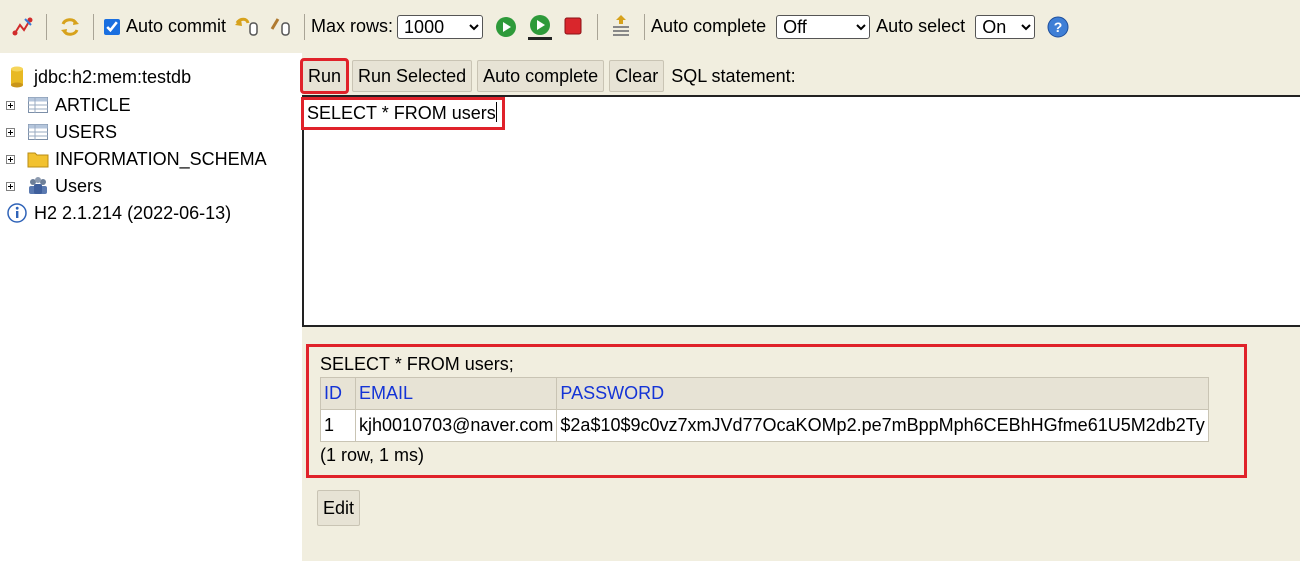  I want to click on version-label: H2 2.1.214 (2022-06-13), so click(133, 212).